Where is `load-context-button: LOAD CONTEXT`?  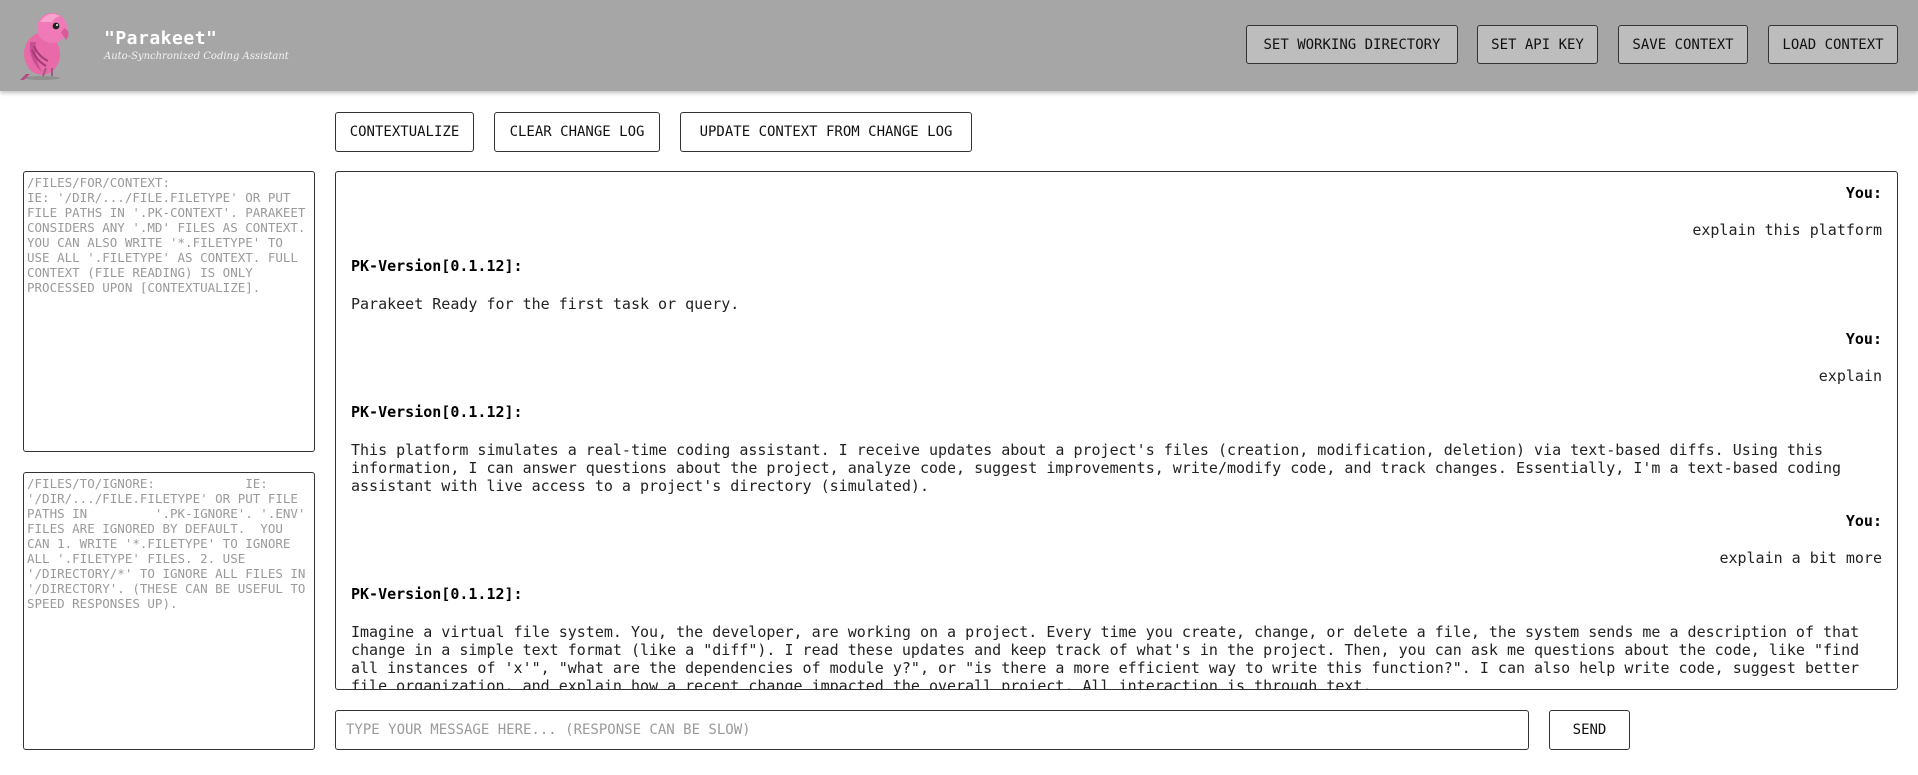
load-context-button: LOAD CONTEXT is located at coordinates (1833, 44).